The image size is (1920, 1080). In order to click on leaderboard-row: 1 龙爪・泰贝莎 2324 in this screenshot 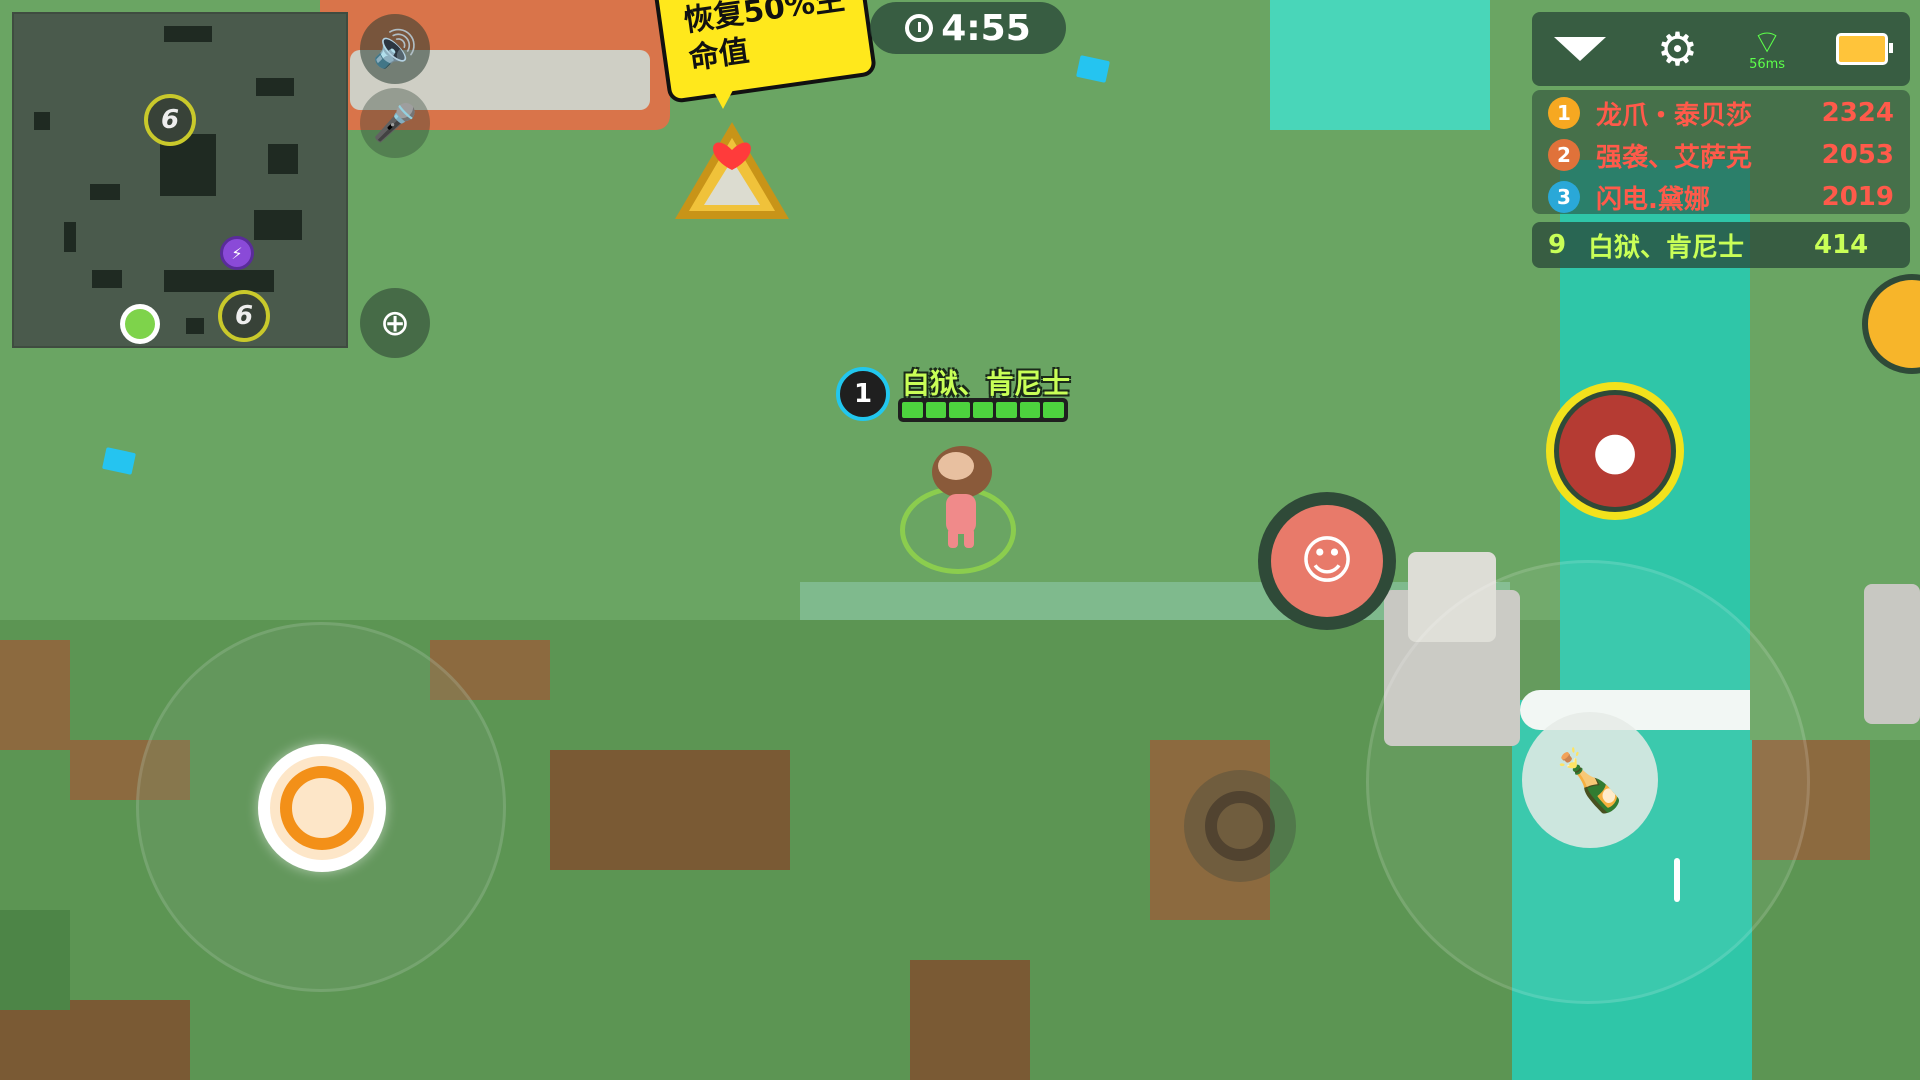, I will do `click(1721, 113)`.